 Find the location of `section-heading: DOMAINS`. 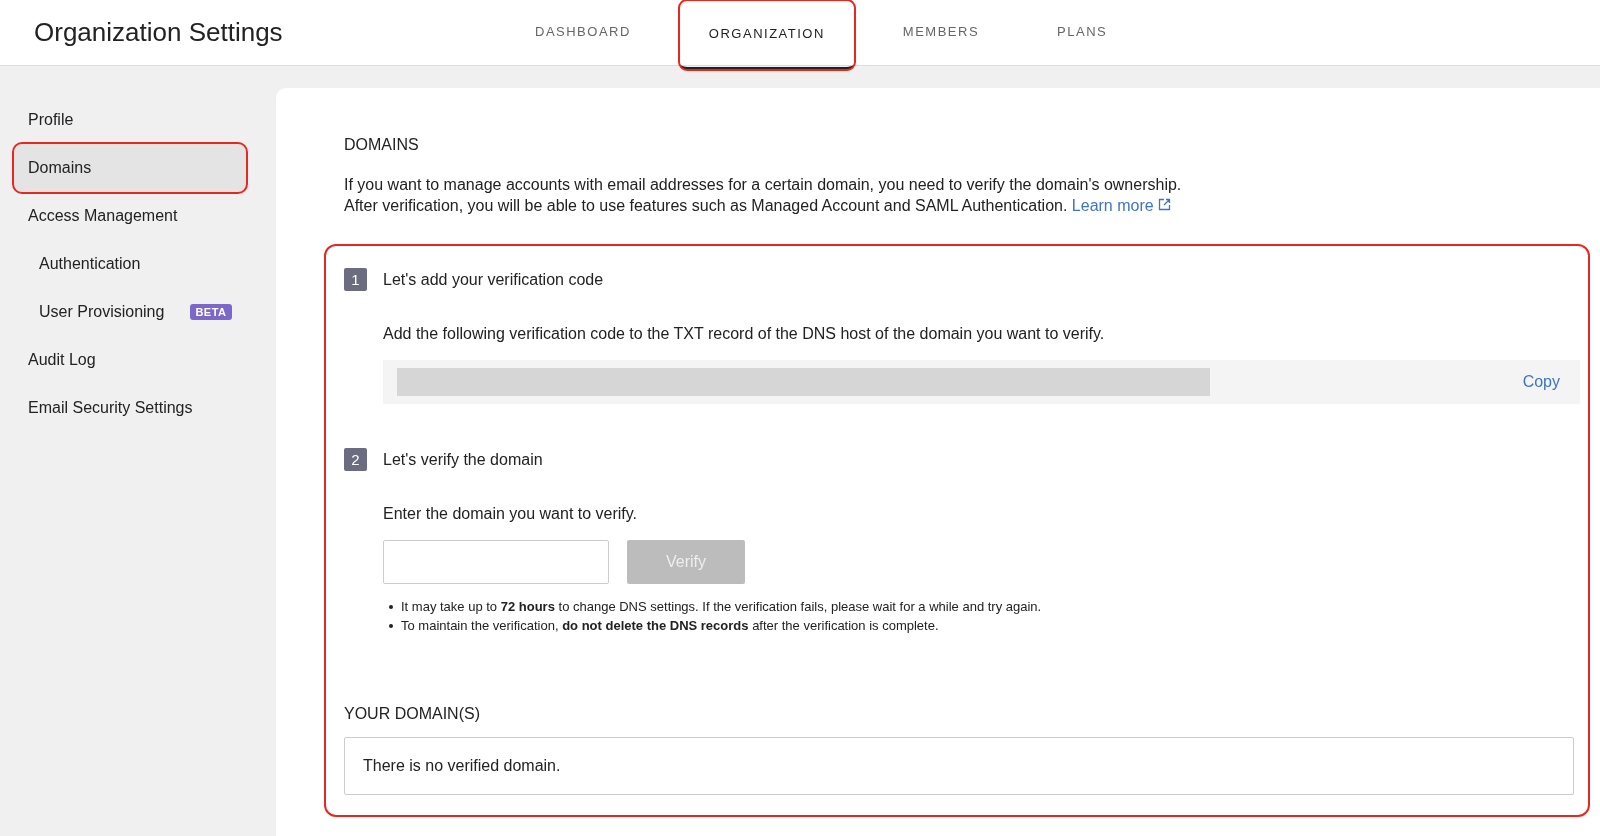

section-heading: DOMAINS is located at coordinates (382, 145).